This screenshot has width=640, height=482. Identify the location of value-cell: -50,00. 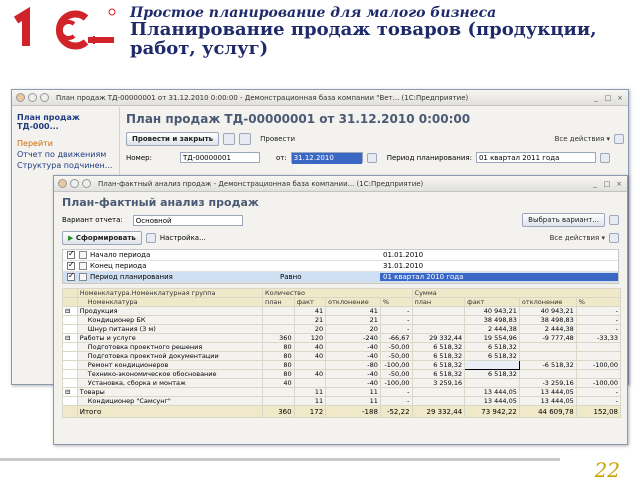
(396, 356).